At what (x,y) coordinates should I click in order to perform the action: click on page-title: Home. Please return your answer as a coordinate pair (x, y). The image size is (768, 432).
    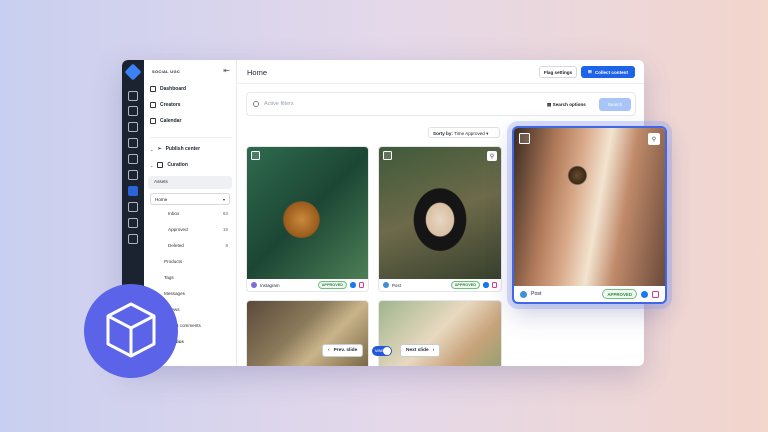
    Looking at the image, I should click on (257, 72).